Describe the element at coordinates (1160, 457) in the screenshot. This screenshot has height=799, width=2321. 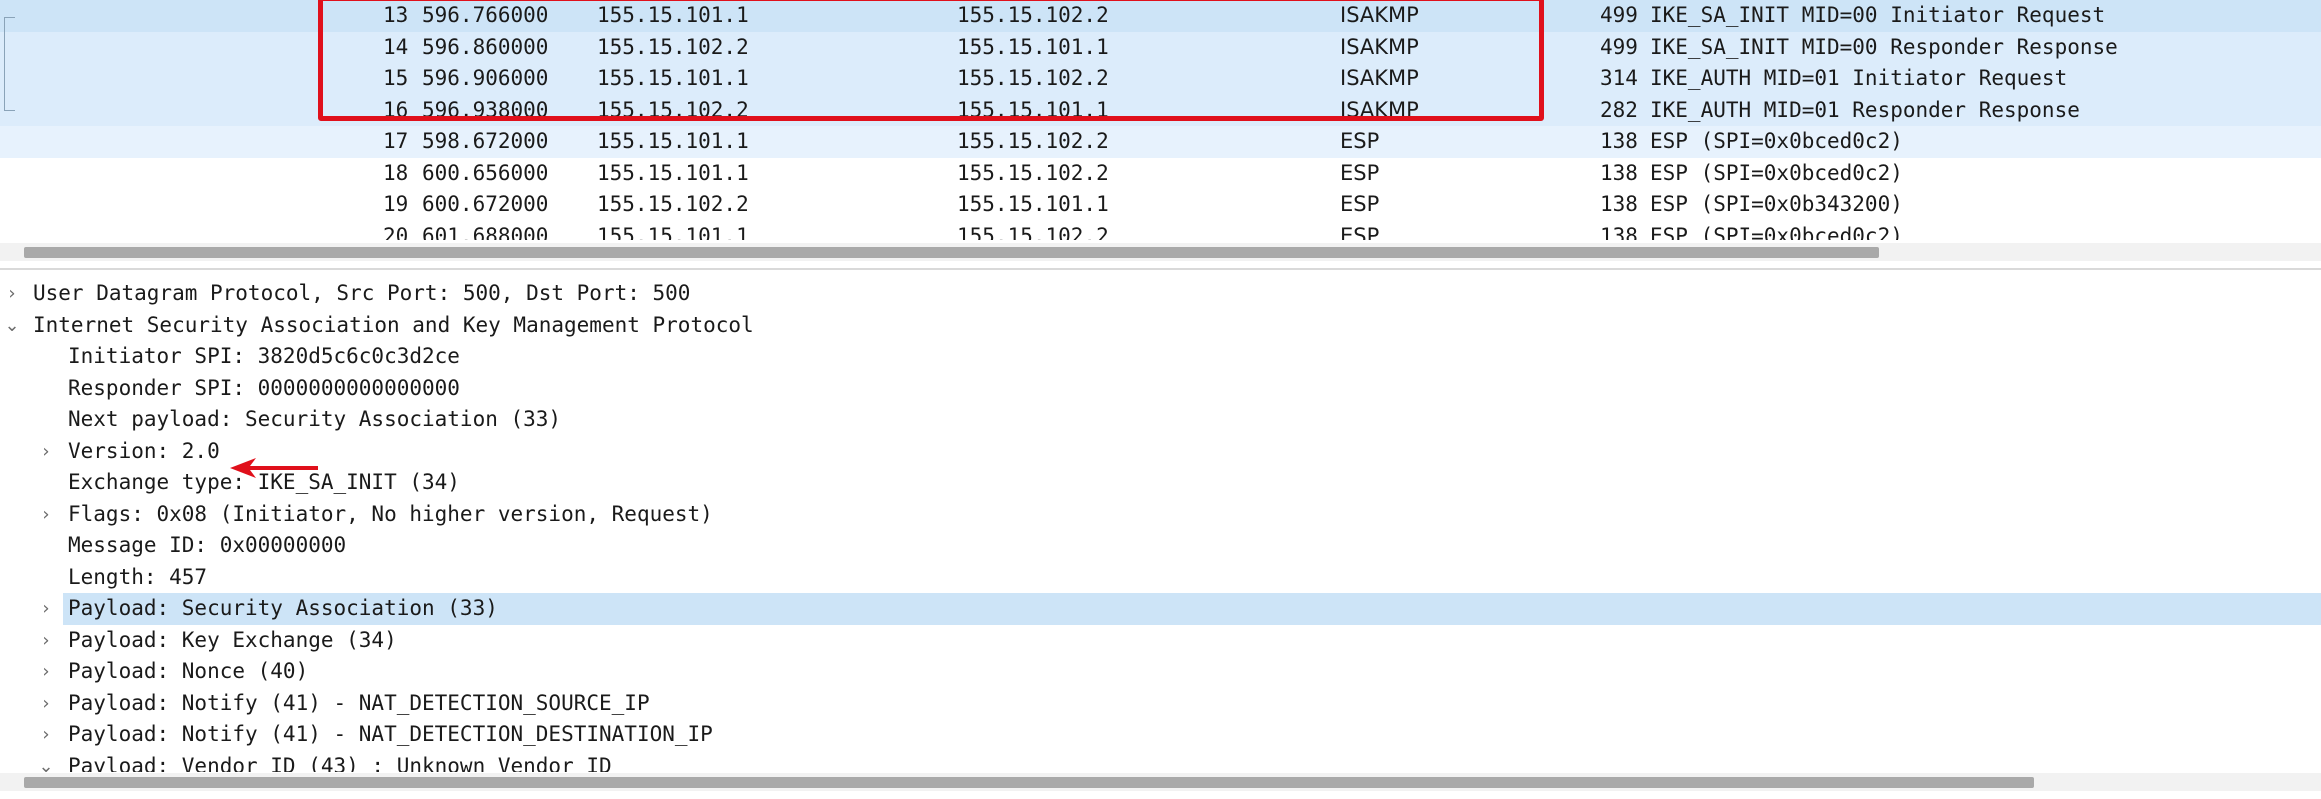
I see `tree-row-version: › Version: 2.0` at that location.